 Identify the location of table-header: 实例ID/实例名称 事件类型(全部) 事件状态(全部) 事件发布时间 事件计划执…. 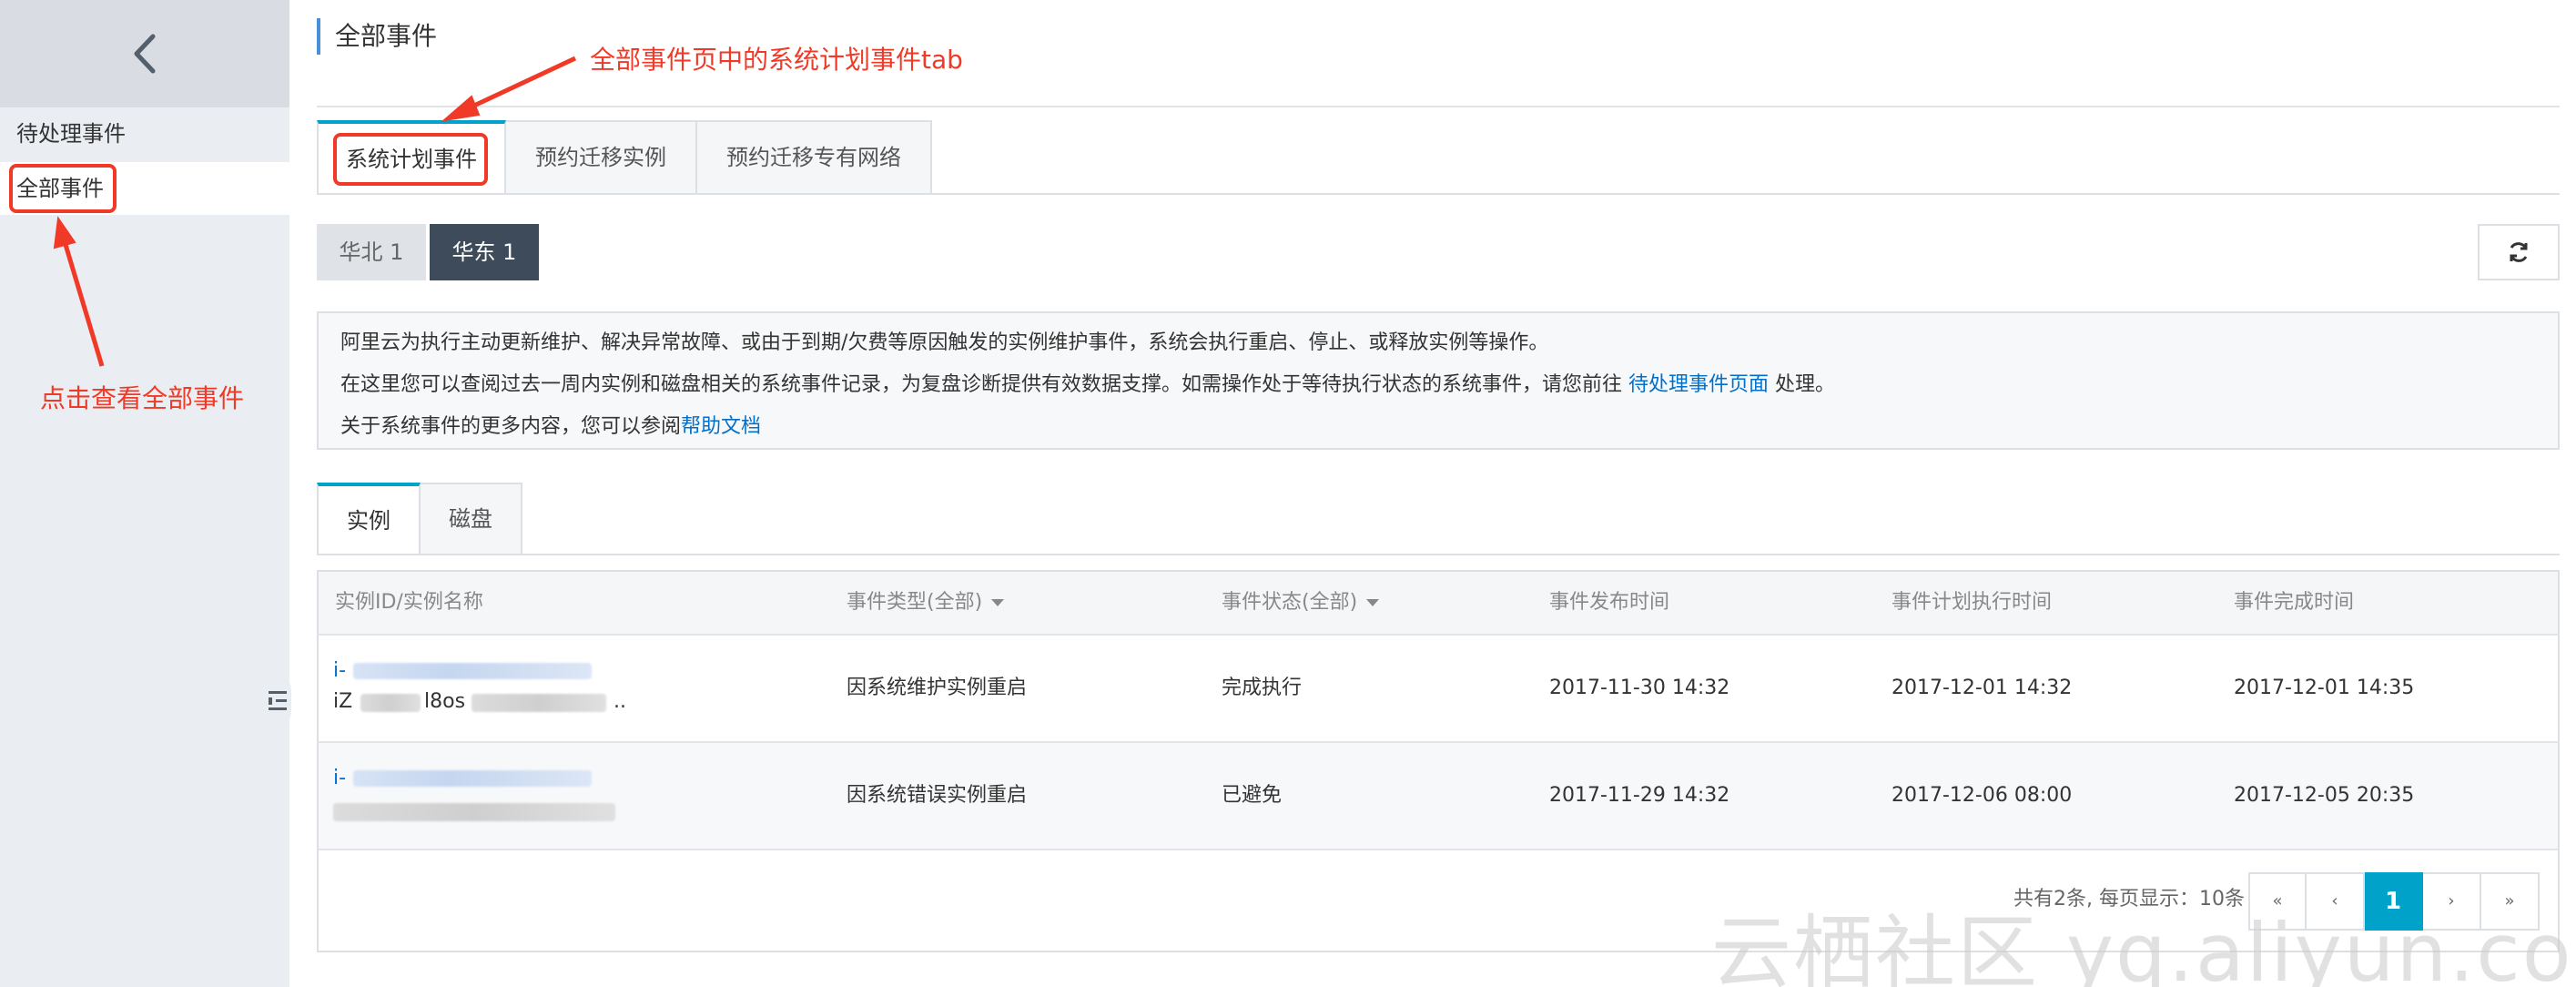
(1438, 604).